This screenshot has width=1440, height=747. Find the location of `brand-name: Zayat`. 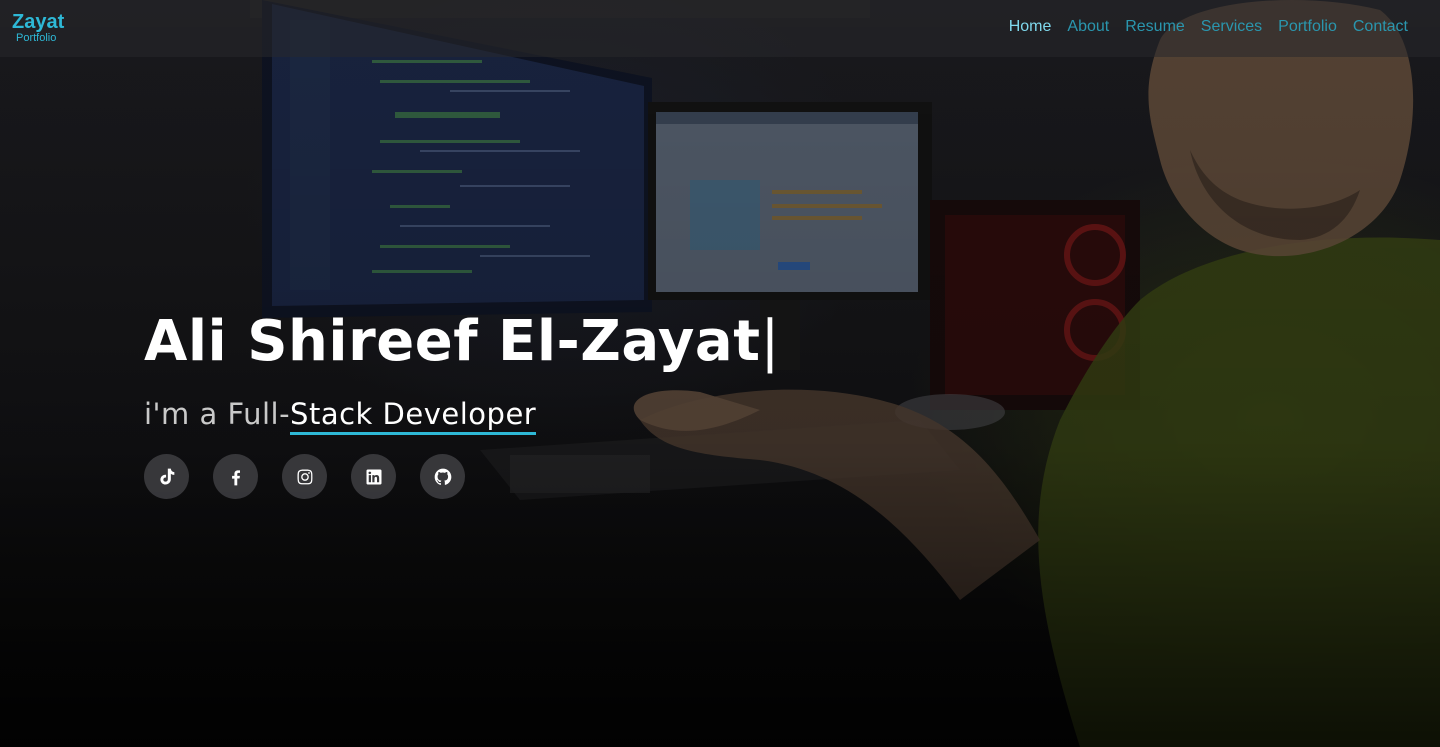

brand-name: Zayat is located at coordinates (38, 22).